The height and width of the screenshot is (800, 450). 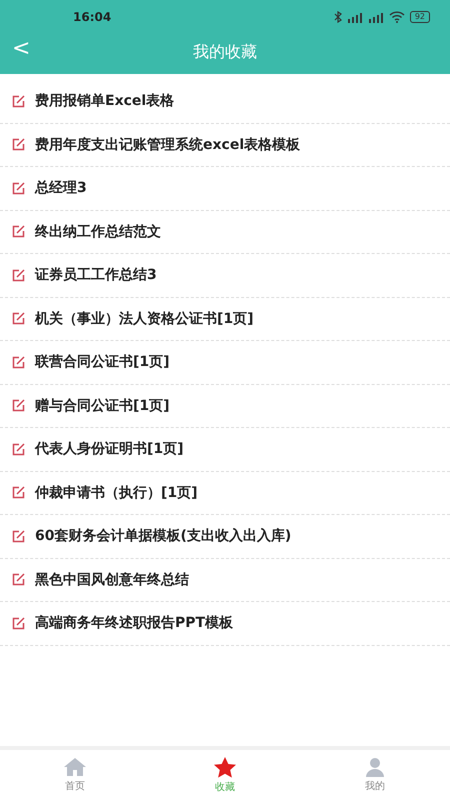 What do you see at coordinates (225, 493) in the screenshot?
I see `favorite-item: 仲裁申请书（执行）[1页]` at bounding box center [225, 493].